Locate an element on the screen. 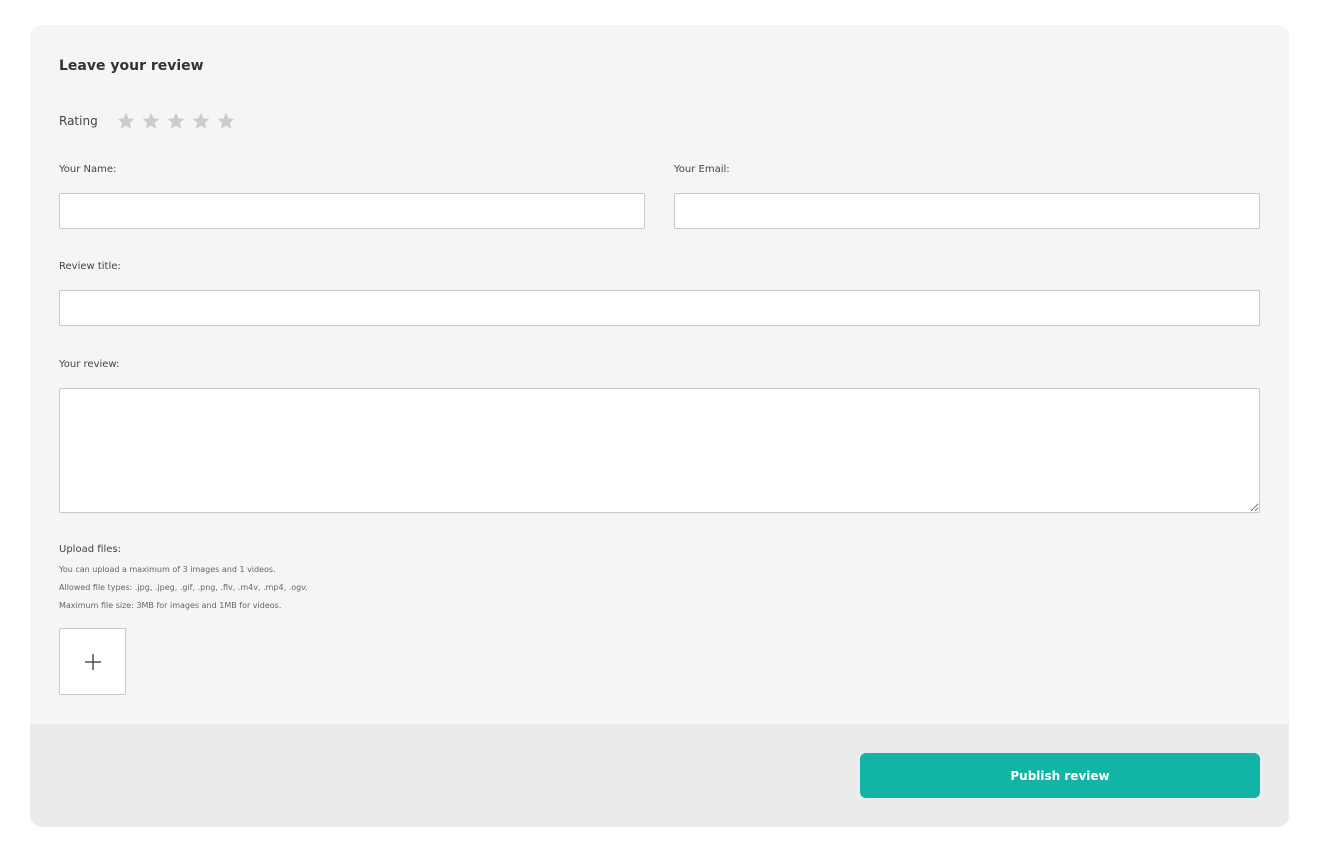 The image size is (1319, 852). add-file-button is located at coordinates (92, 661).